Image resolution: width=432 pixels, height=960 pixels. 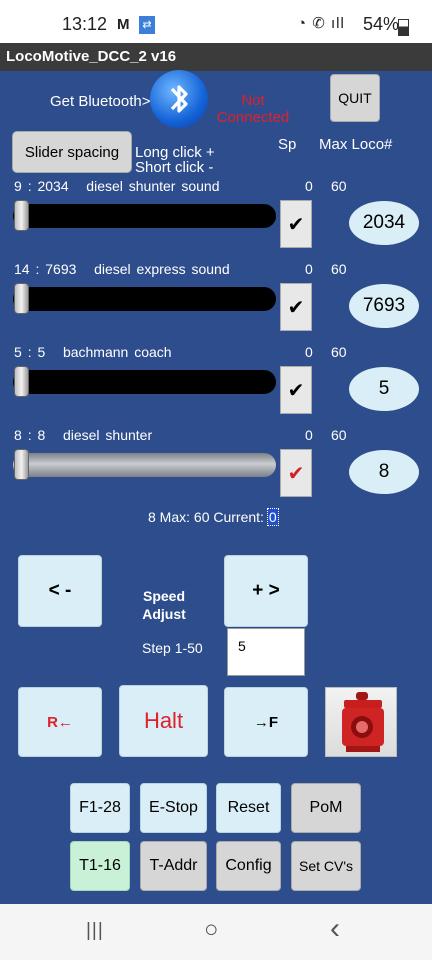 I want to click on loco-label: 5 : 5 bachmann coach, so click(x=93, y=352).